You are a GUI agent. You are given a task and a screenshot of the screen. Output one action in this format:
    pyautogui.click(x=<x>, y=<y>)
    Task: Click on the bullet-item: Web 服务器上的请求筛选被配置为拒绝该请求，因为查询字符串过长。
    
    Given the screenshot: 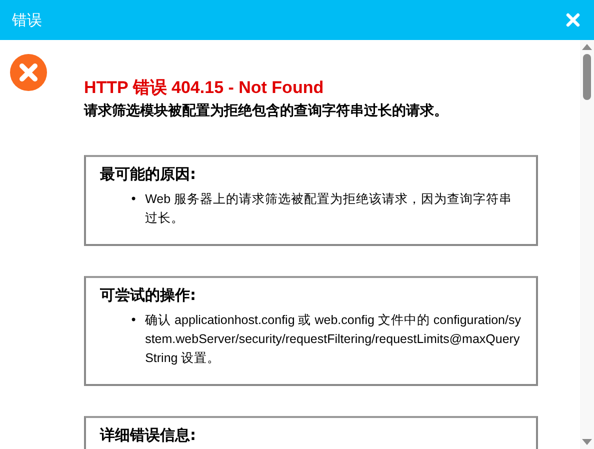 What is the action you would take?
    pyautogui.click(x=329, y=209)
    